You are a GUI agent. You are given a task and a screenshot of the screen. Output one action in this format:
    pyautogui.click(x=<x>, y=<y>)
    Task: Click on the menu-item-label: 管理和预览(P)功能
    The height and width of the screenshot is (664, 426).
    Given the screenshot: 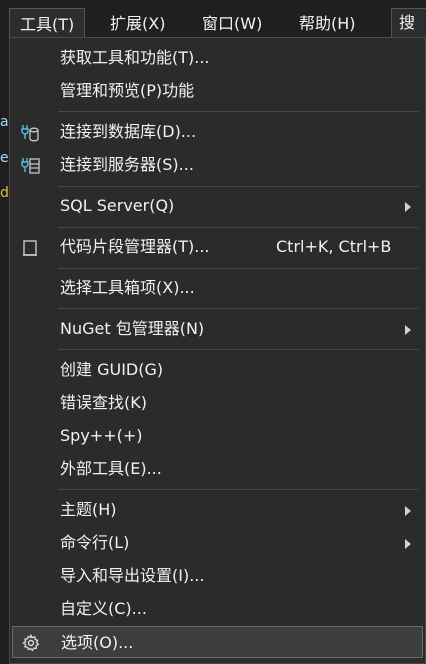 What is the action you would take?
    pyautogui.click(x=127, y=90)
    